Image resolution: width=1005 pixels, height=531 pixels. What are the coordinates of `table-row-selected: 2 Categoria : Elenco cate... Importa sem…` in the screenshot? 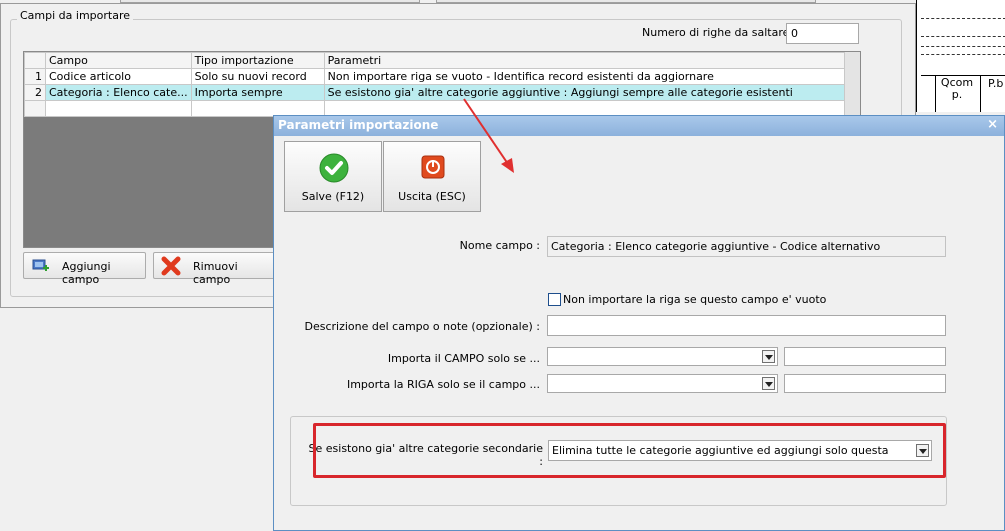 It's located at (442, 92).